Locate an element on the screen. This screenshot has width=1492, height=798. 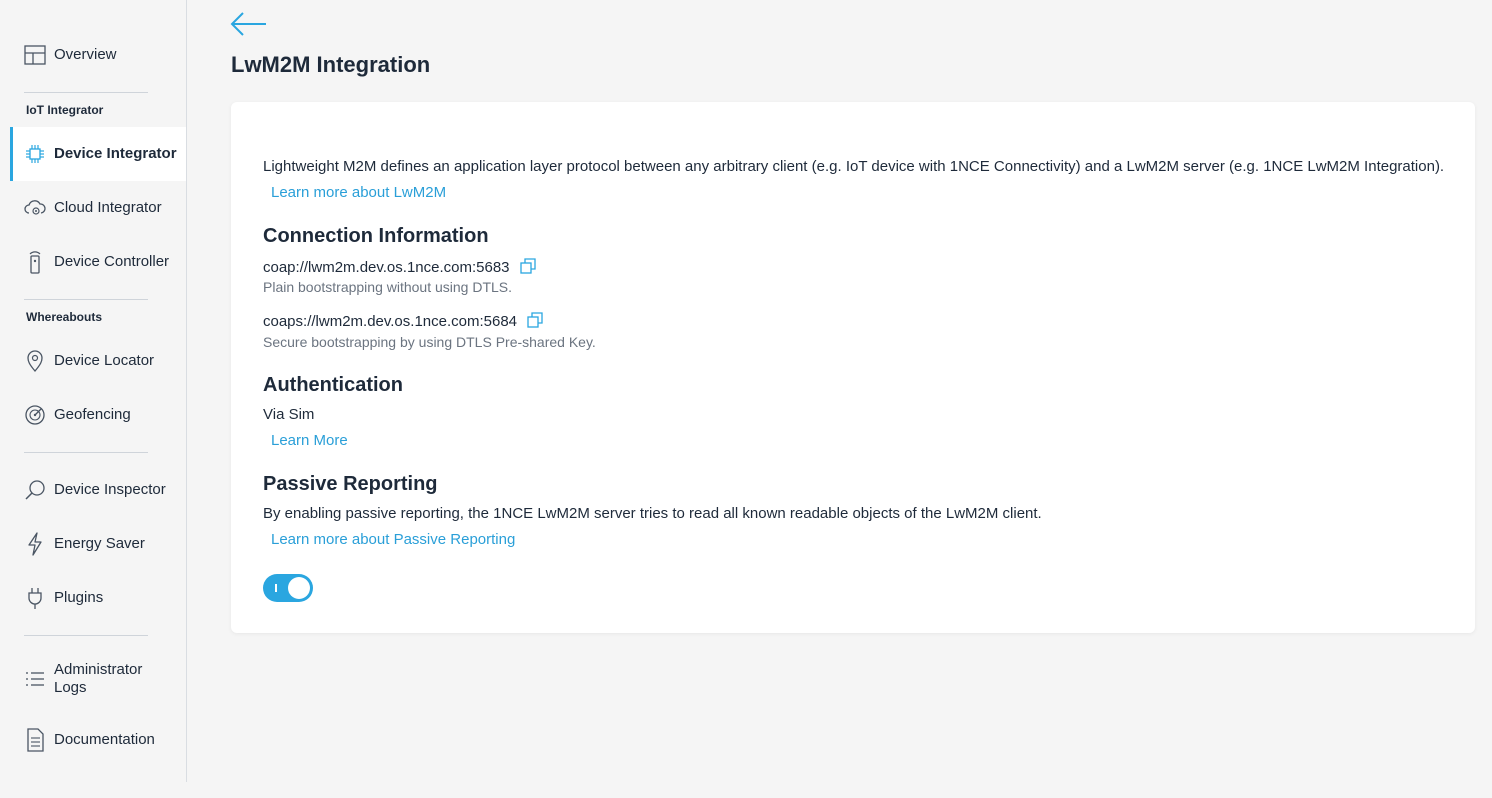
sidebar-item-label: Device Integrator is located at coordinates (115, 153).